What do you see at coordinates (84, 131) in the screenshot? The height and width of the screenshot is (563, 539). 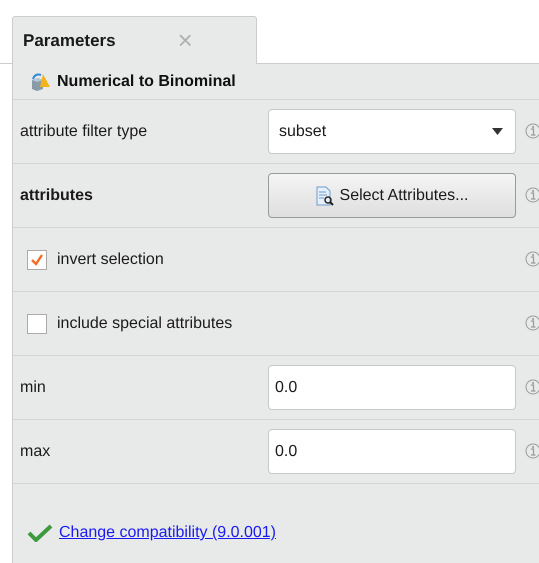 I see `parameter-label: attribute filter type` at bounding box center [84, 131].